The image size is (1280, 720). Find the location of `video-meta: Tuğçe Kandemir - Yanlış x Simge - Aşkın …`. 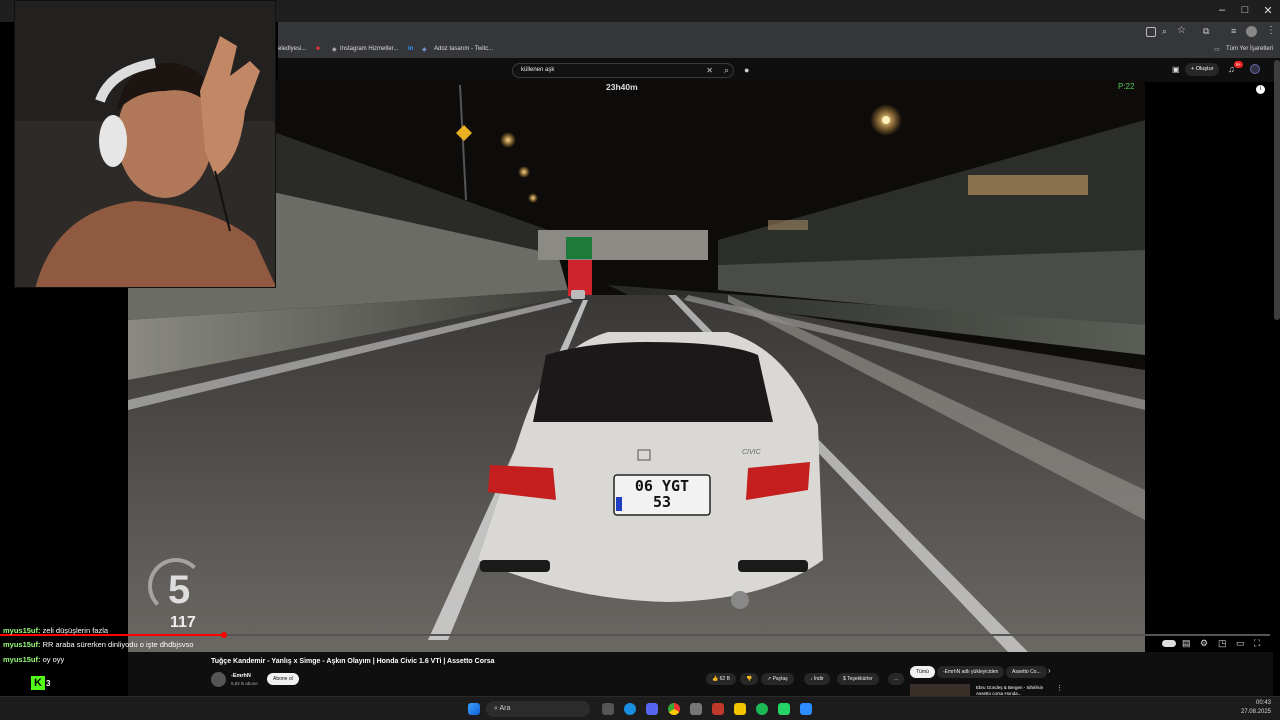

video-meta: Tuğçe Kandemir - Yanlış x Simge - Aşkın … is located at coordinates (700, 676).